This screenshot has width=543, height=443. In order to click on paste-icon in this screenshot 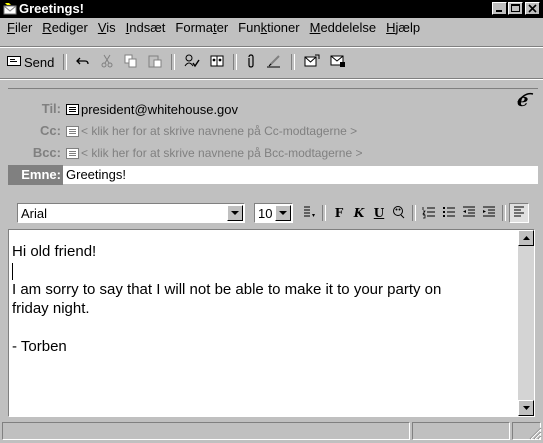, I will do `click(155, 62)`.